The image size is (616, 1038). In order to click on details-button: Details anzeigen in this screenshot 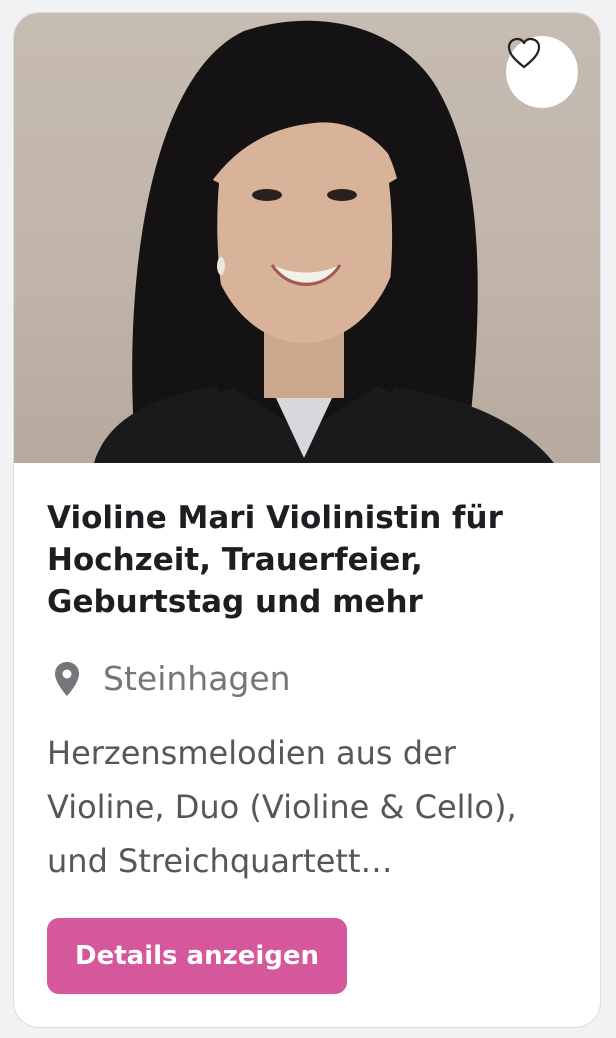, I will do `click(197, 956)`.